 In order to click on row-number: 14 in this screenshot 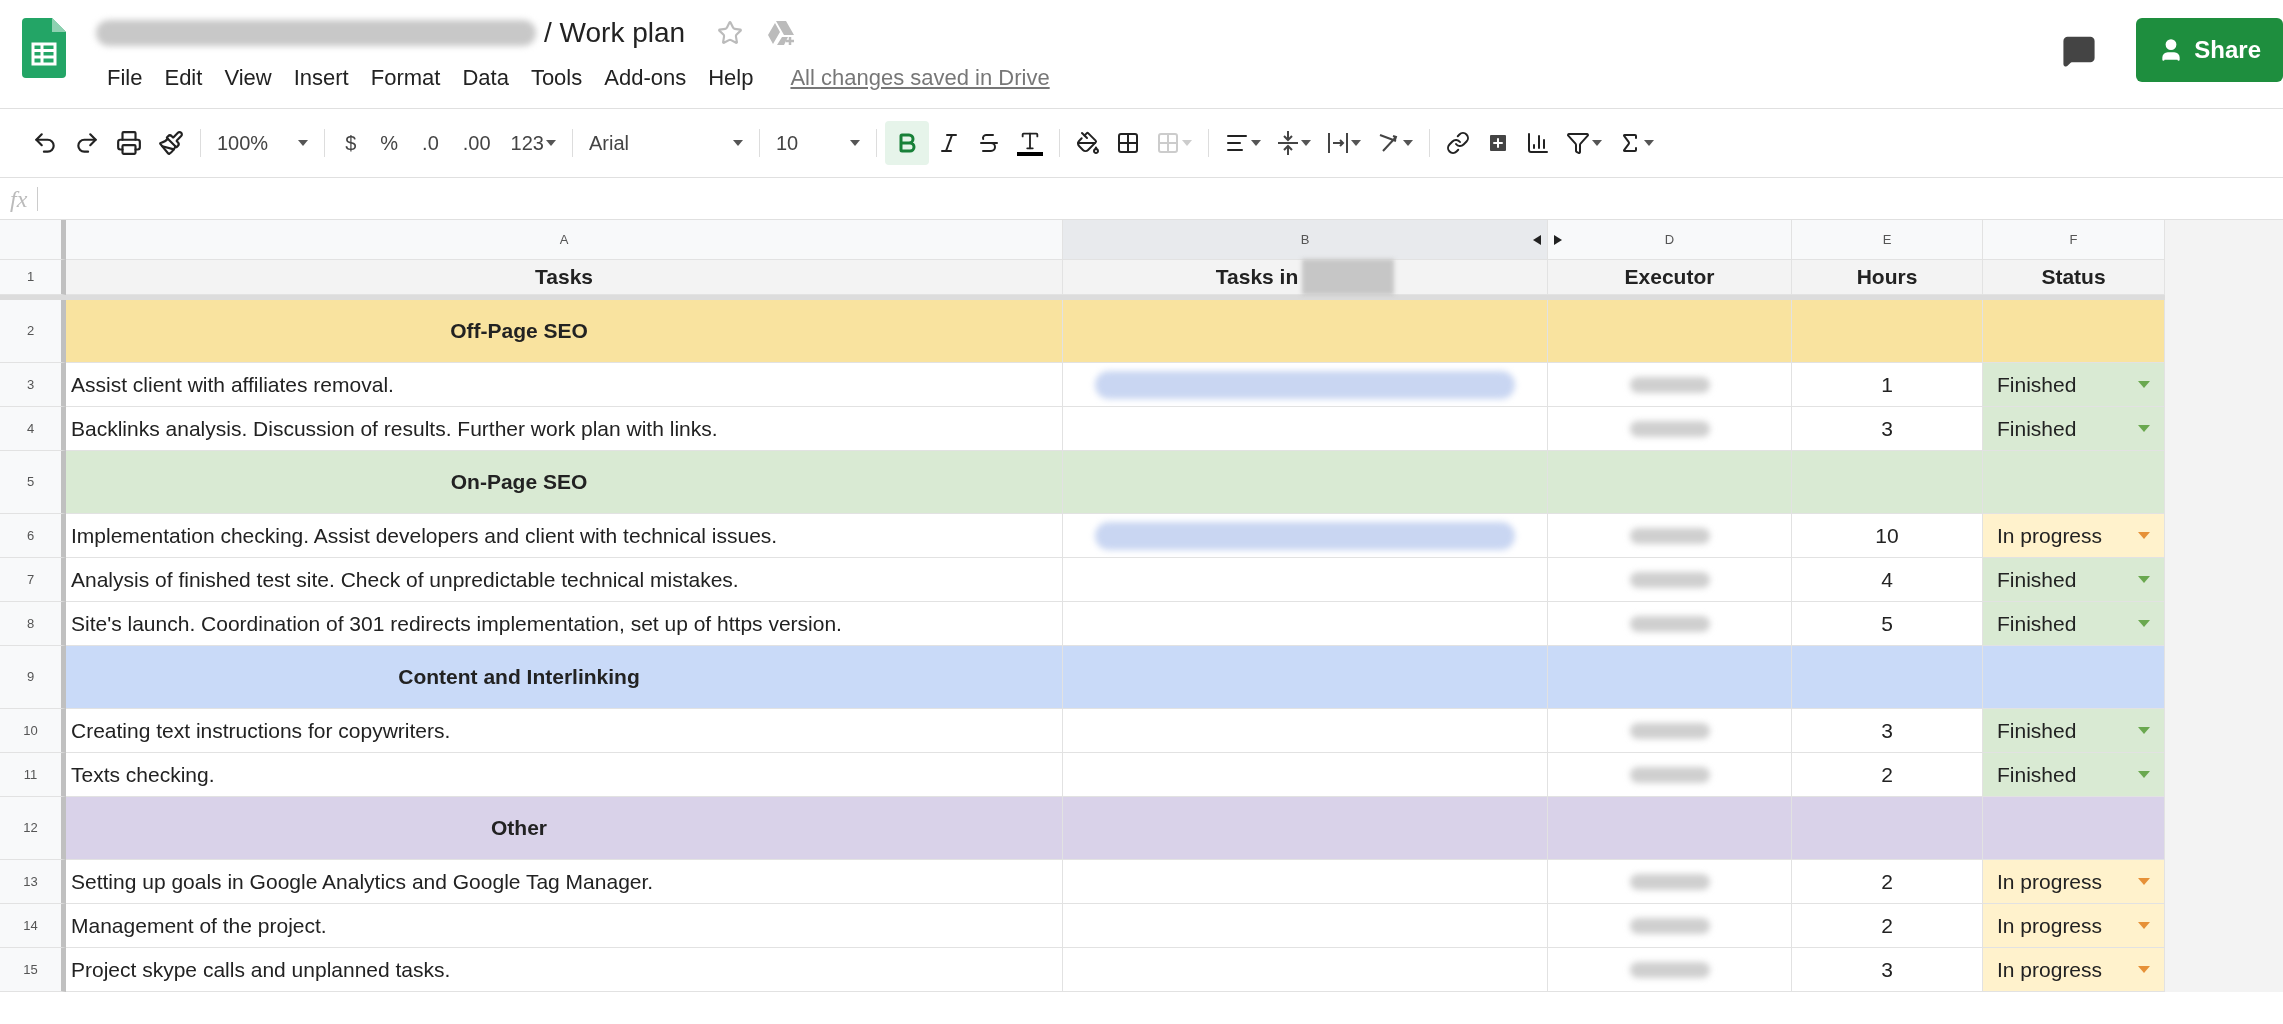, I will do `click(30, 925)`.